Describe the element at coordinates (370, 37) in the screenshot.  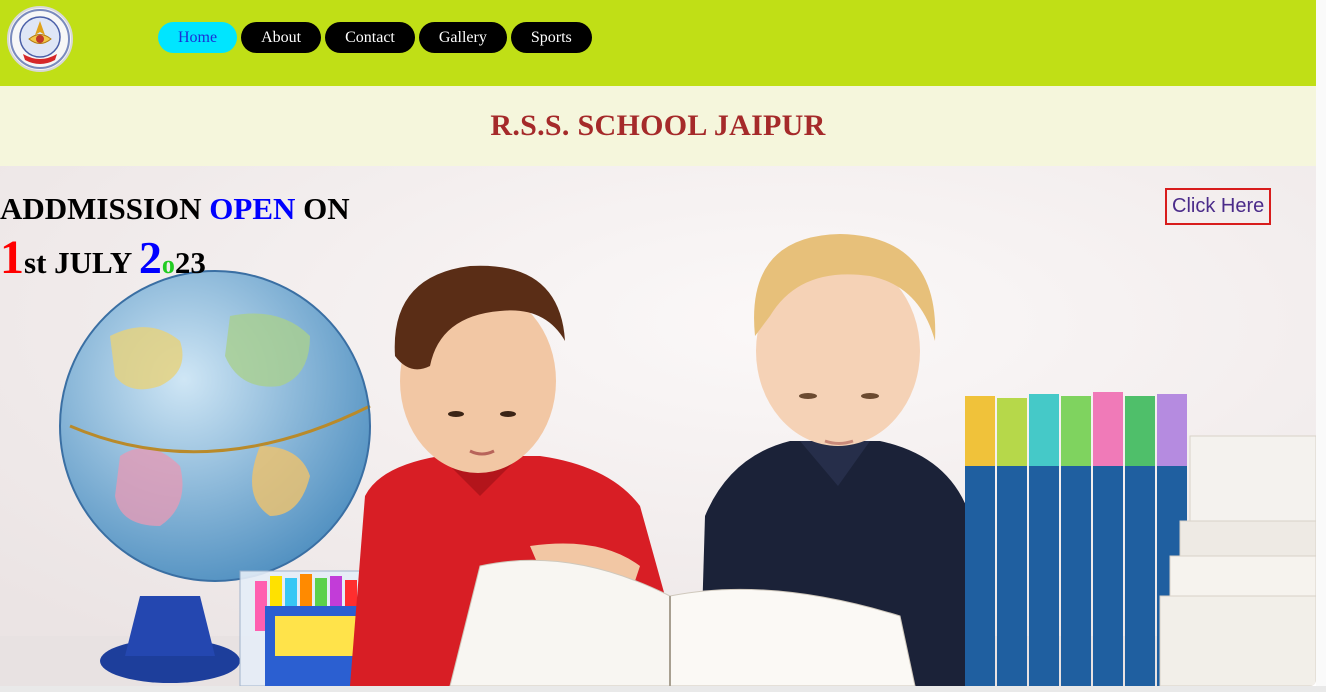
I see `nav-contact: Contact` at that location.